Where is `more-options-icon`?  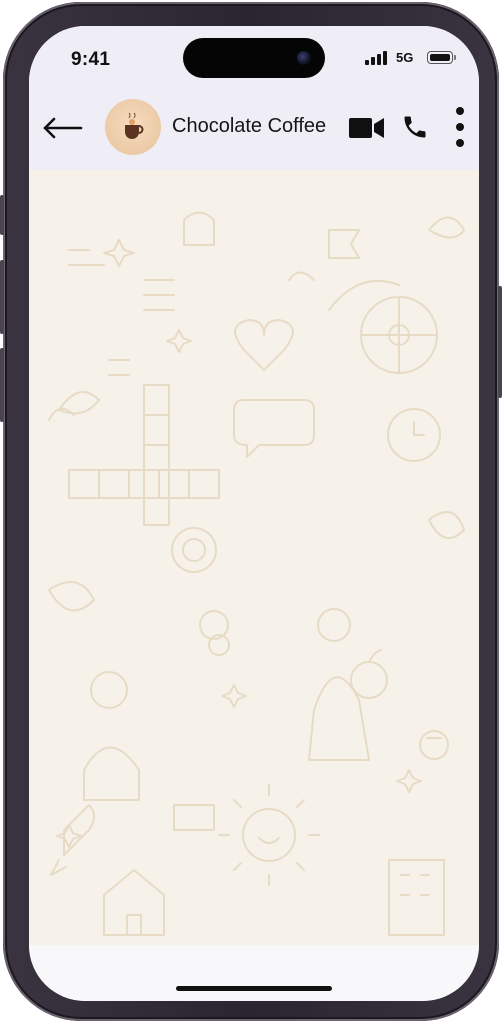
more-options-icon is located at coordinates (460, 127).